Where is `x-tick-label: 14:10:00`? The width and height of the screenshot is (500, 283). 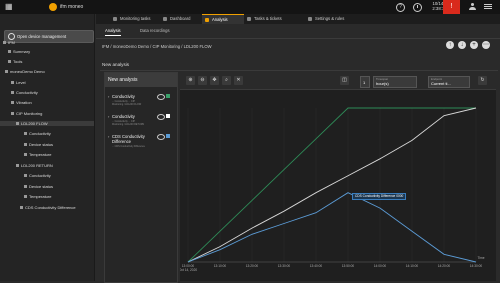
x-tick-label: 14:10:00 is located at coordinates (412, 266).